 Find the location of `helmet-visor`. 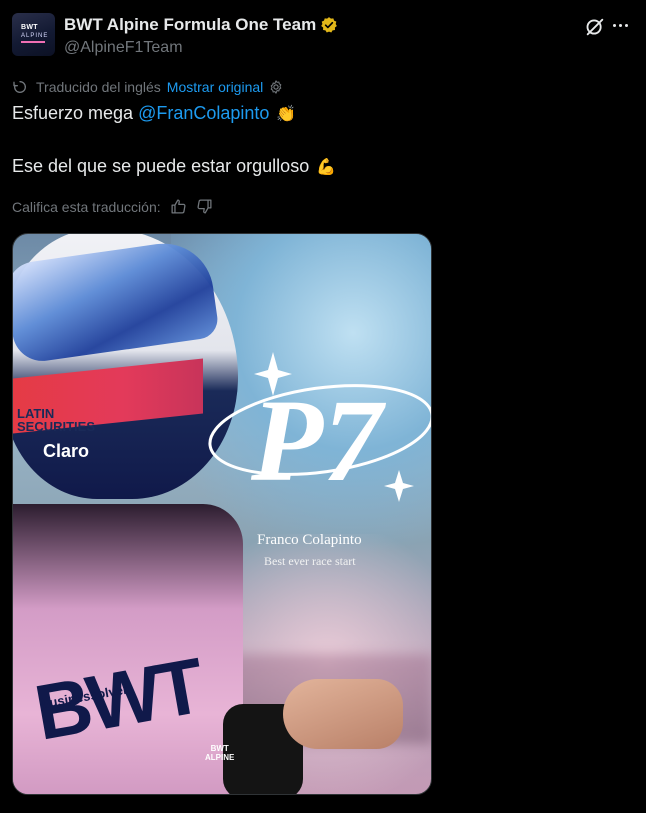

helmet-visor is located at coordinates (116, 301).